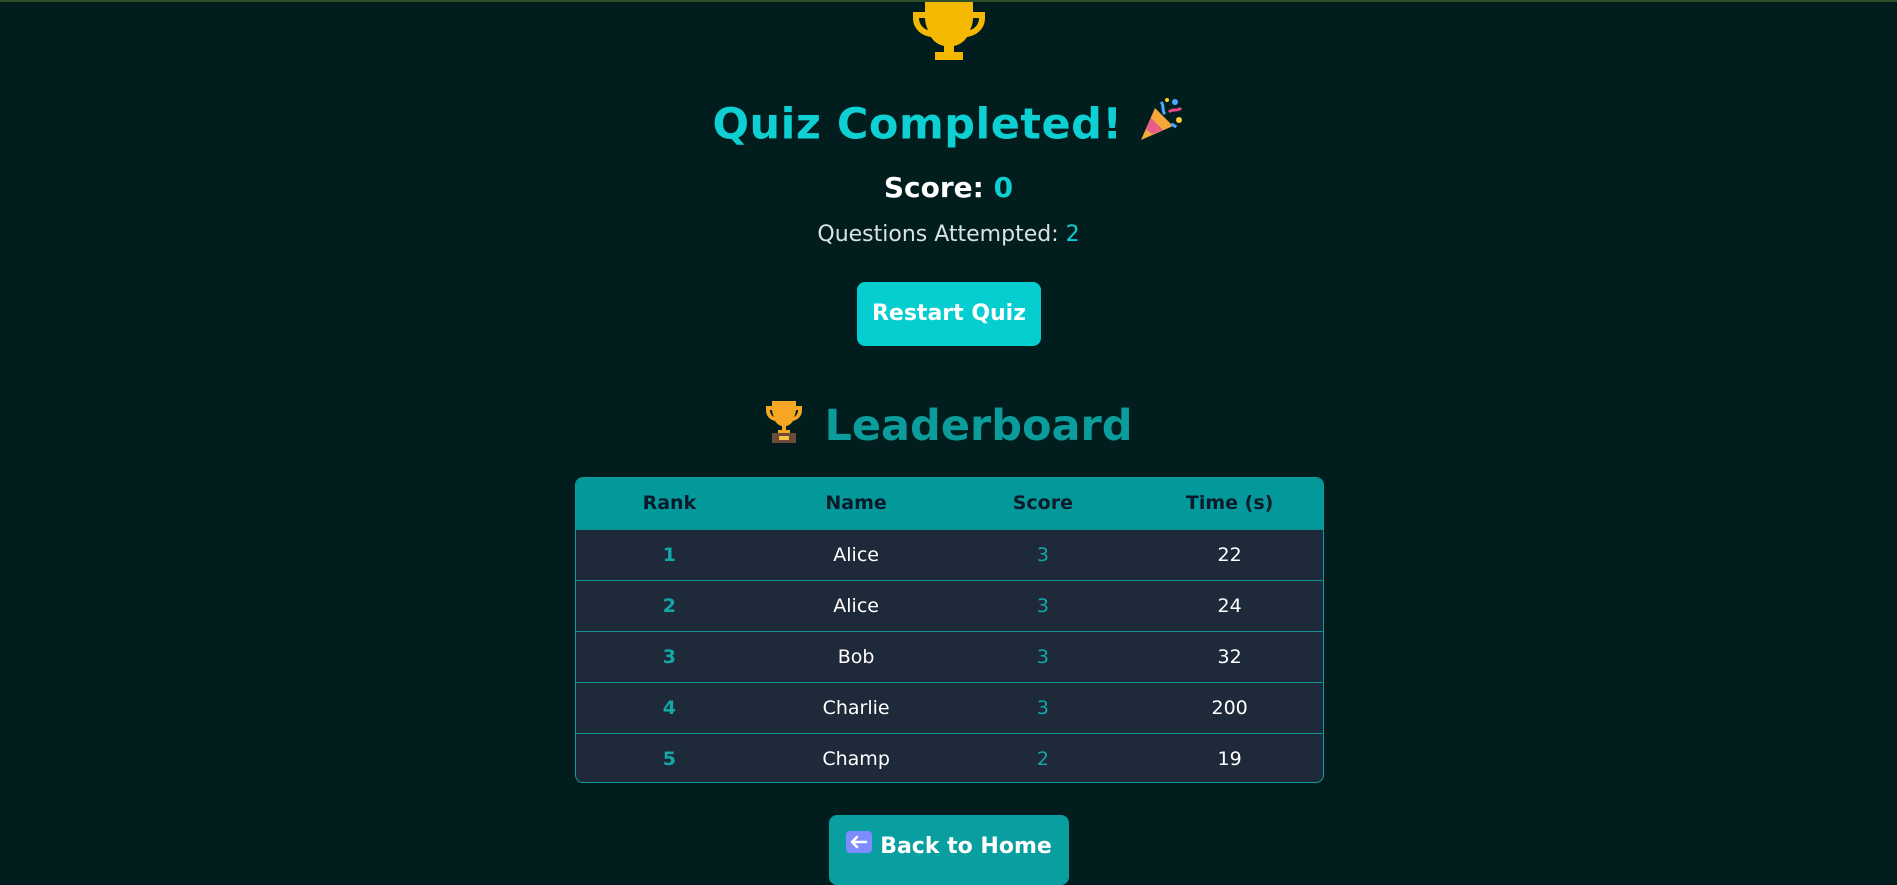 The width and height of the screenshot is (1897, 885). I want to click on back-arrow-icon, so click(859, 847).